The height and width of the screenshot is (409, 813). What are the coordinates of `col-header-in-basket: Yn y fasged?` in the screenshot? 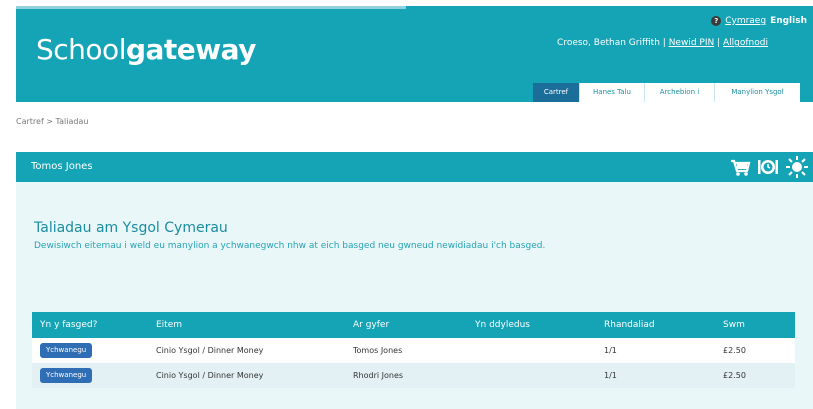 It's located at (69, 325).